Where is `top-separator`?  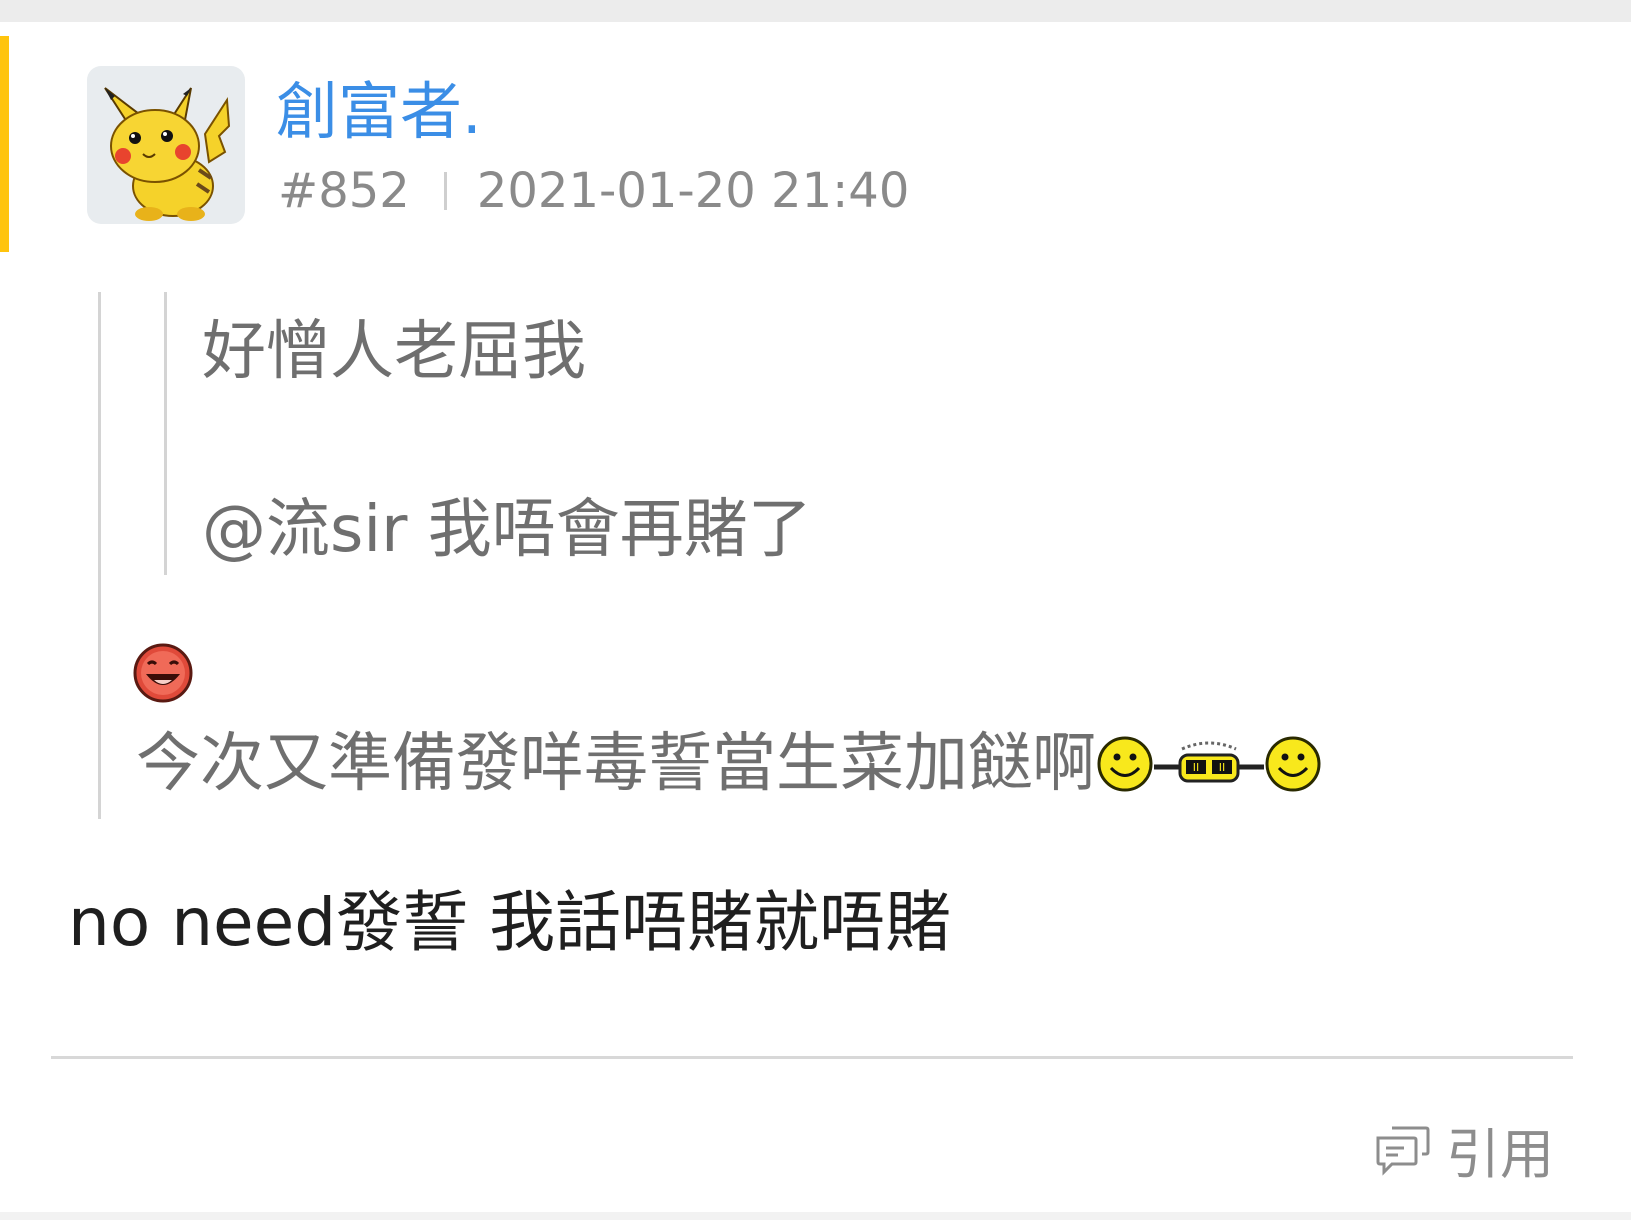
top-separator is located at coordinates (815, 11).